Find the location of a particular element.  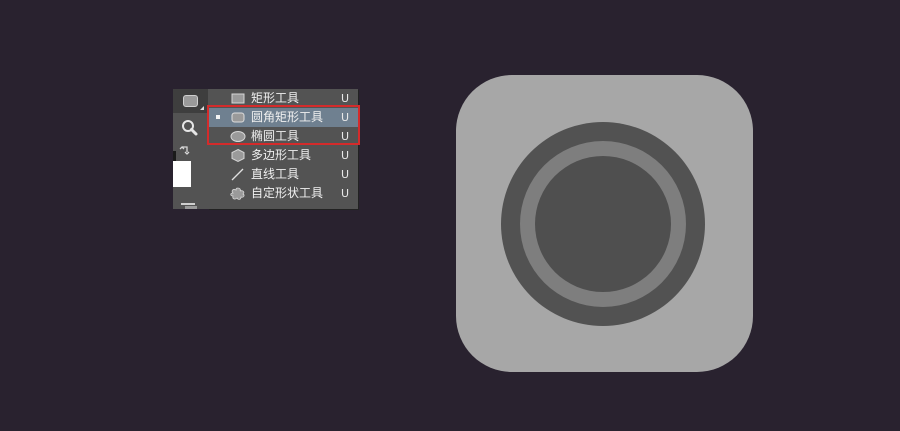

menu-item-label: 多边形工具 is located at coordinates (281, 155).